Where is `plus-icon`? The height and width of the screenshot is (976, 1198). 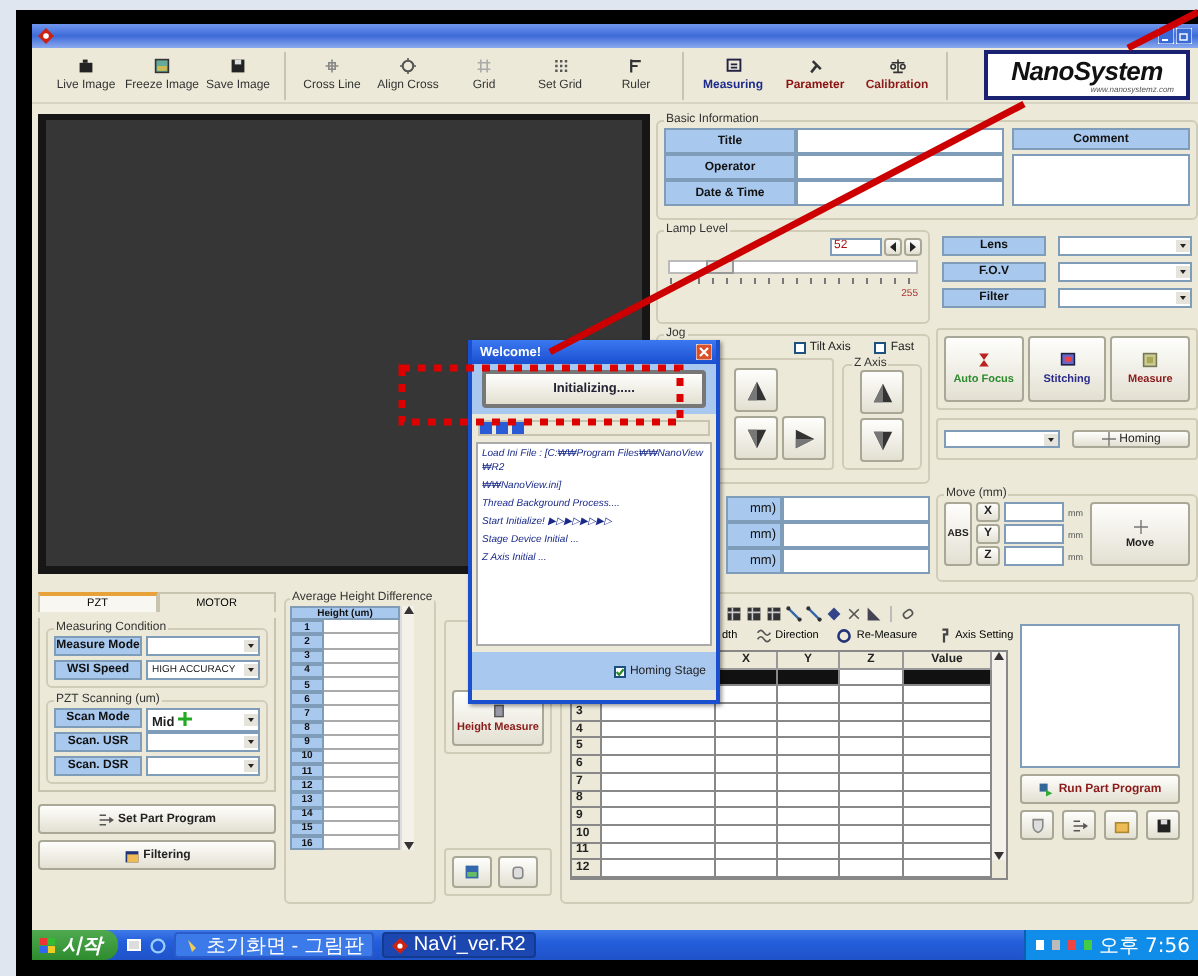 plus-icon is located at coordinates (185, 718).